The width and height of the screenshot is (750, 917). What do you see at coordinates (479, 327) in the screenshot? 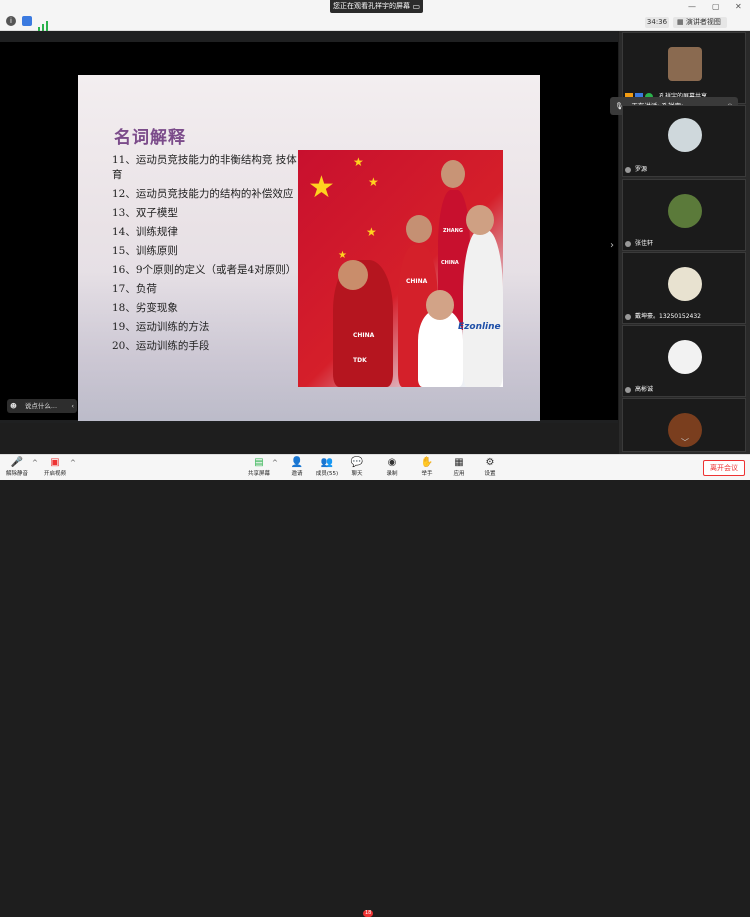
I see `sponsor-text: Ezonline` at bounding box center [479, 327].